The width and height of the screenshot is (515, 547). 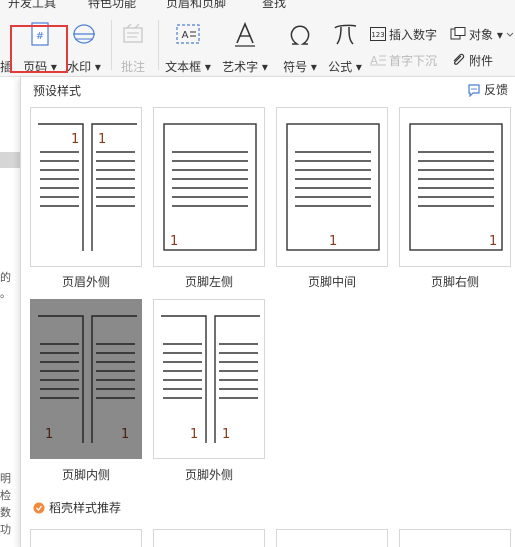 What do you see at coordinates (300, 67) in the screenshot?
I see `symbol-label: 符号 ▾` at bounding box center [300, 67].